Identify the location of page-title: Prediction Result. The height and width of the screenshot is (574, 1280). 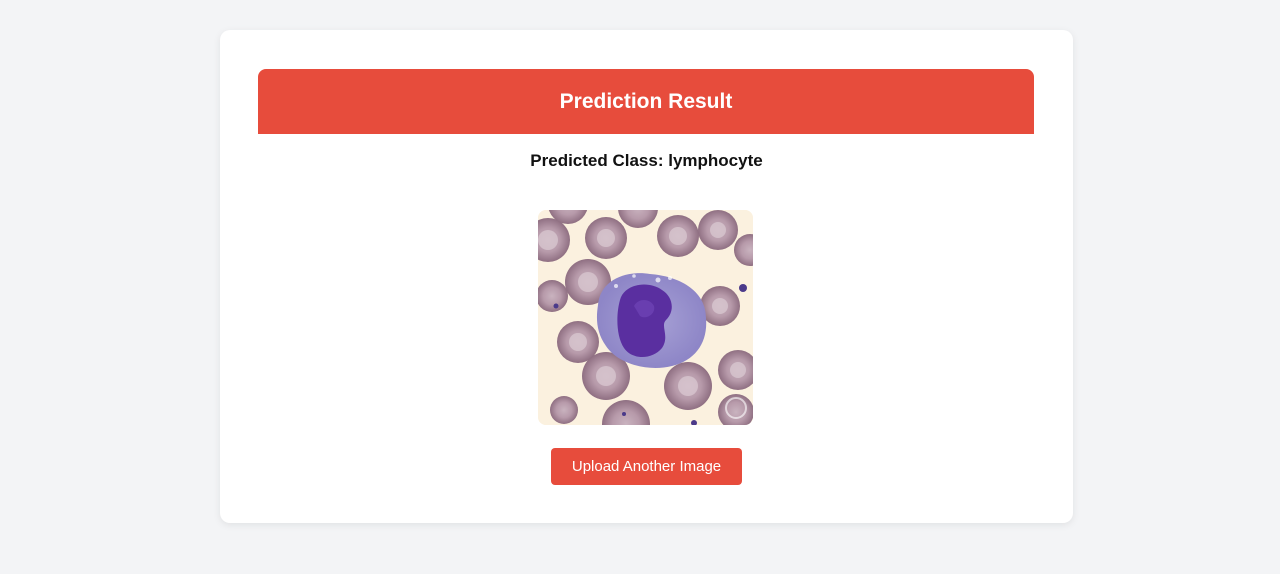
(646, 101).